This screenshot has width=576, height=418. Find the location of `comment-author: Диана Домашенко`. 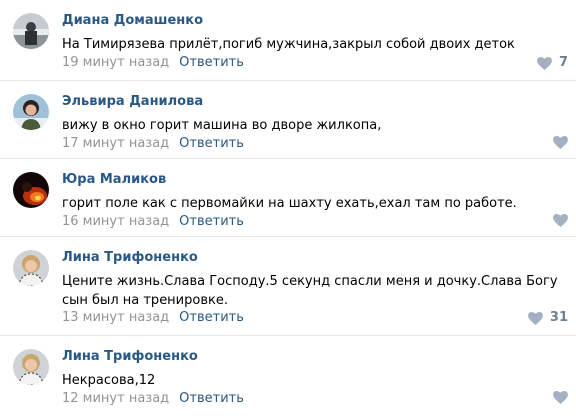

comment-author: Диана Домашенко is located at coordinates (132, 21).